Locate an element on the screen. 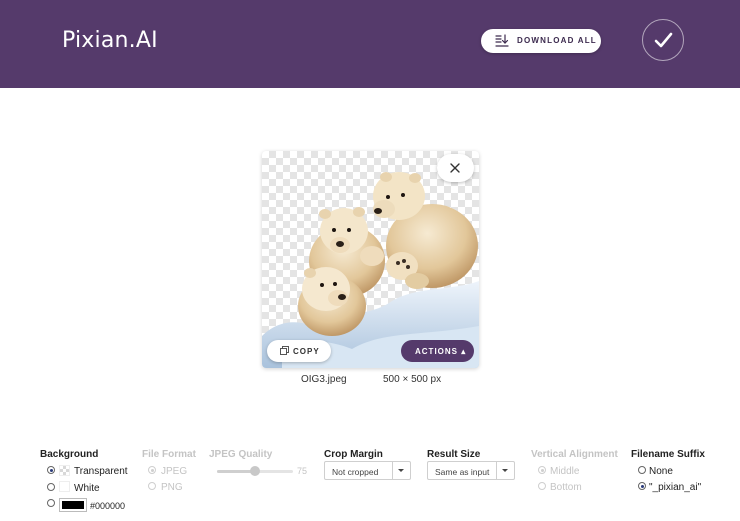  file-format-jpeg-label: JPEG is located at coordinates (174, 471).